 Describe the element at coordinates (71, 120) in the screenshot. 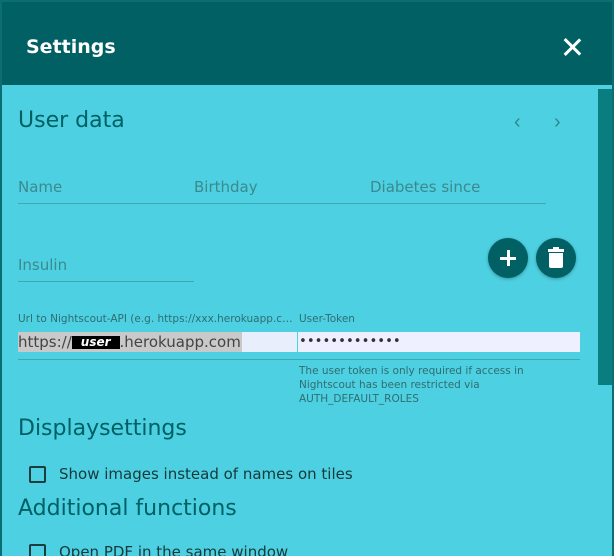

I see `user-data-heading: User data` at that location.